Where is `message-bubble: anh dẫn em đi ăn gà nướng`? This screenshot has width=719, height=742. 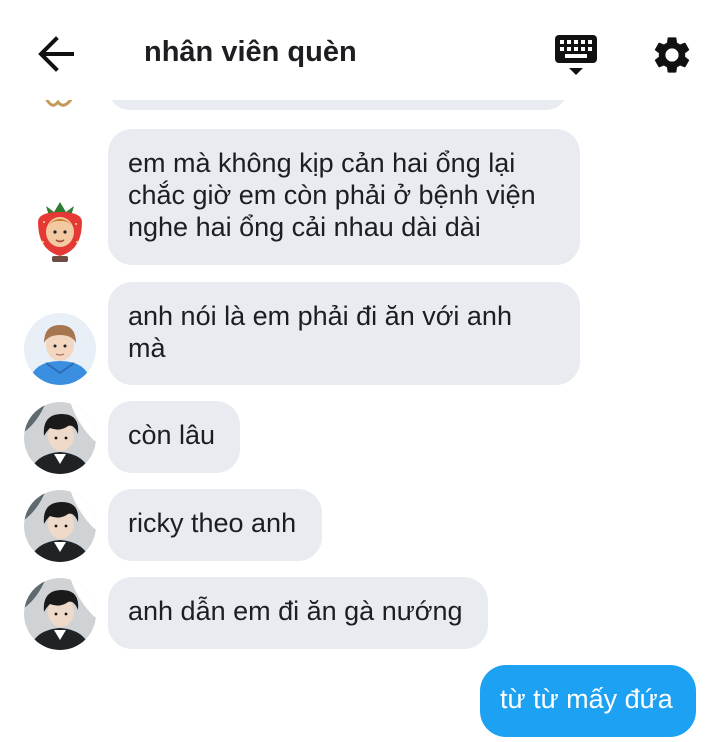
message-bubble: anh dẫn em đi ăn gà nướng is located at coordinates (298, 613).